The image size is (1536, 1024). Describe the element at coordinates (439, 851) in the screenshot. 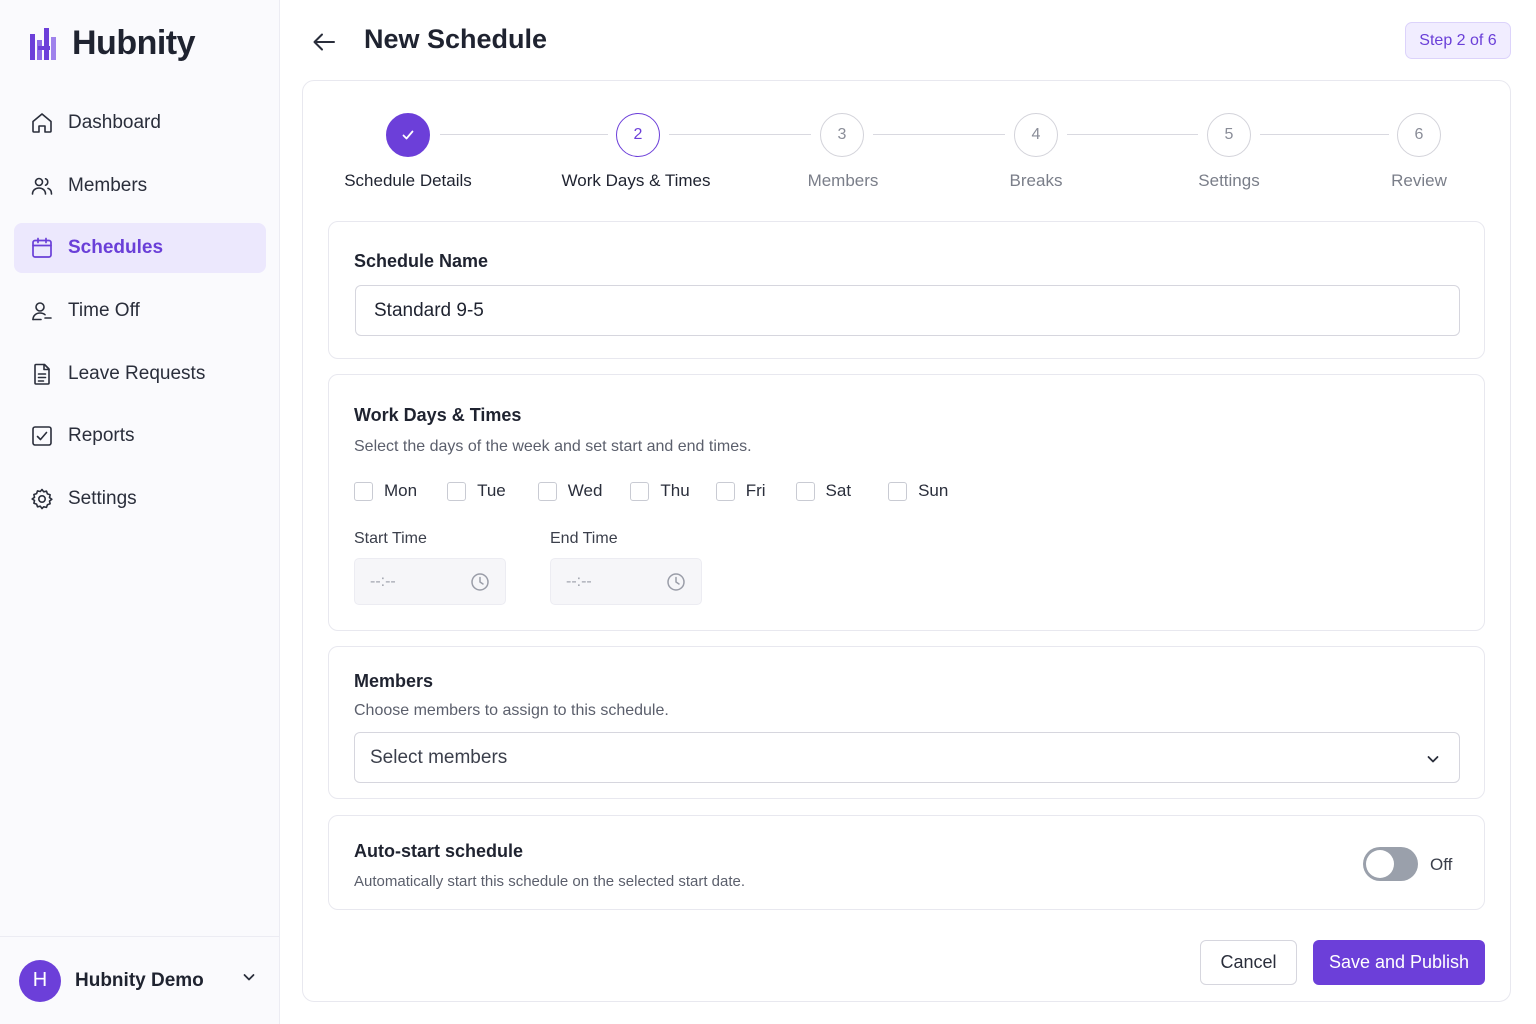

I see `auto-start-title: Auto-start schedule` at that location.